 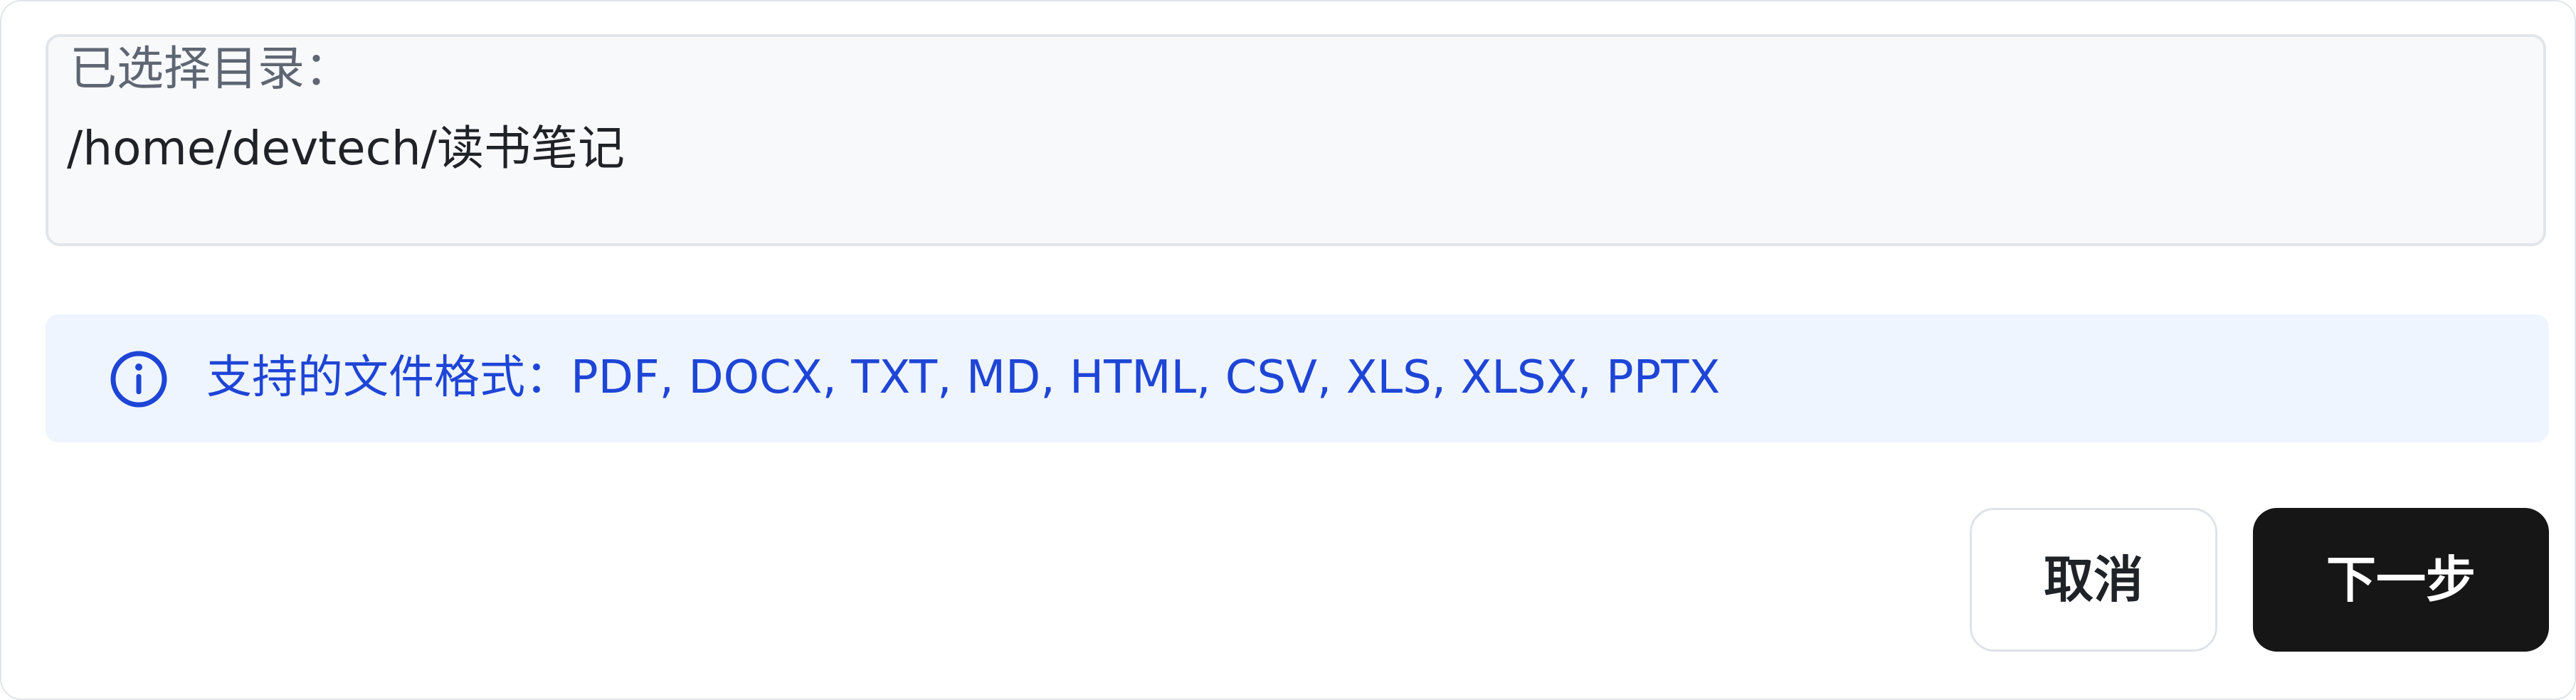 I want to click on cancel-button: 取消, so click(x=2093, y=580).